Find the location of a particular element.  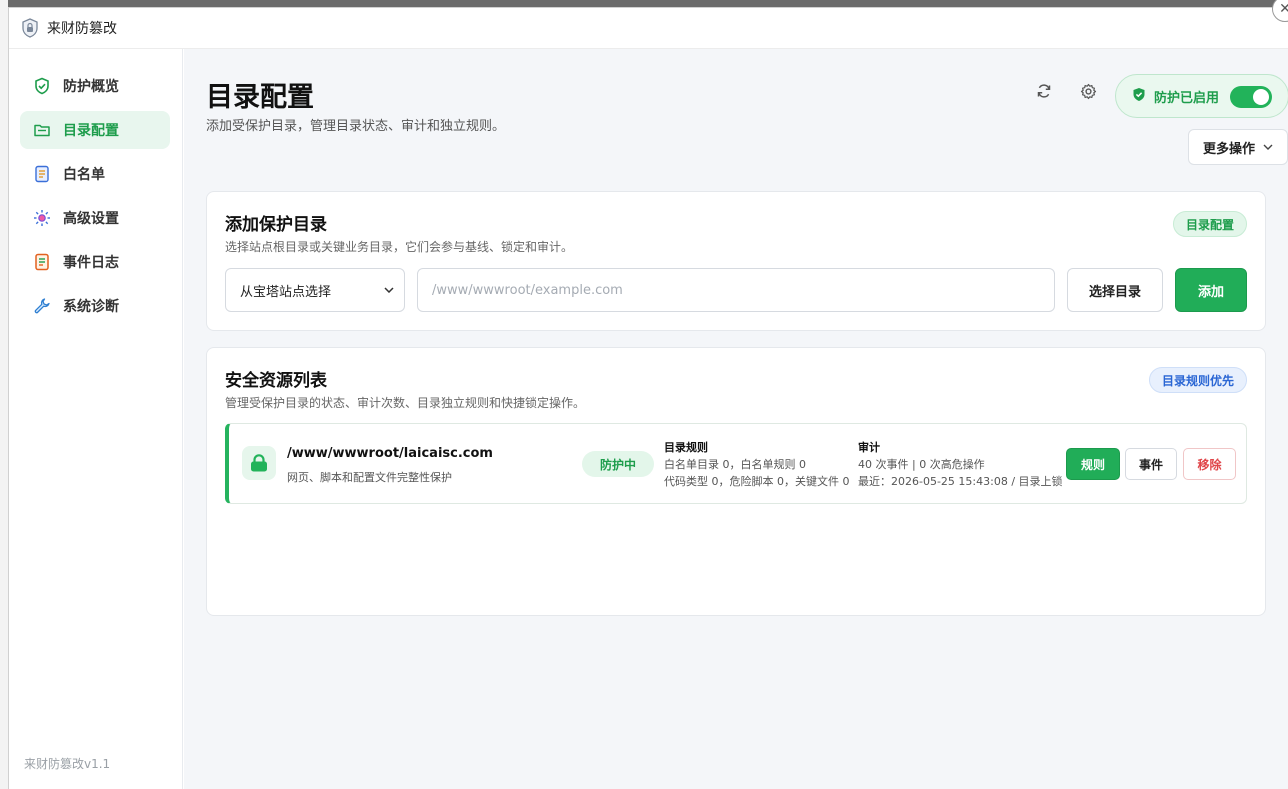

directory-config-tag: 目录配置 is located at coordinates (1209, 224).